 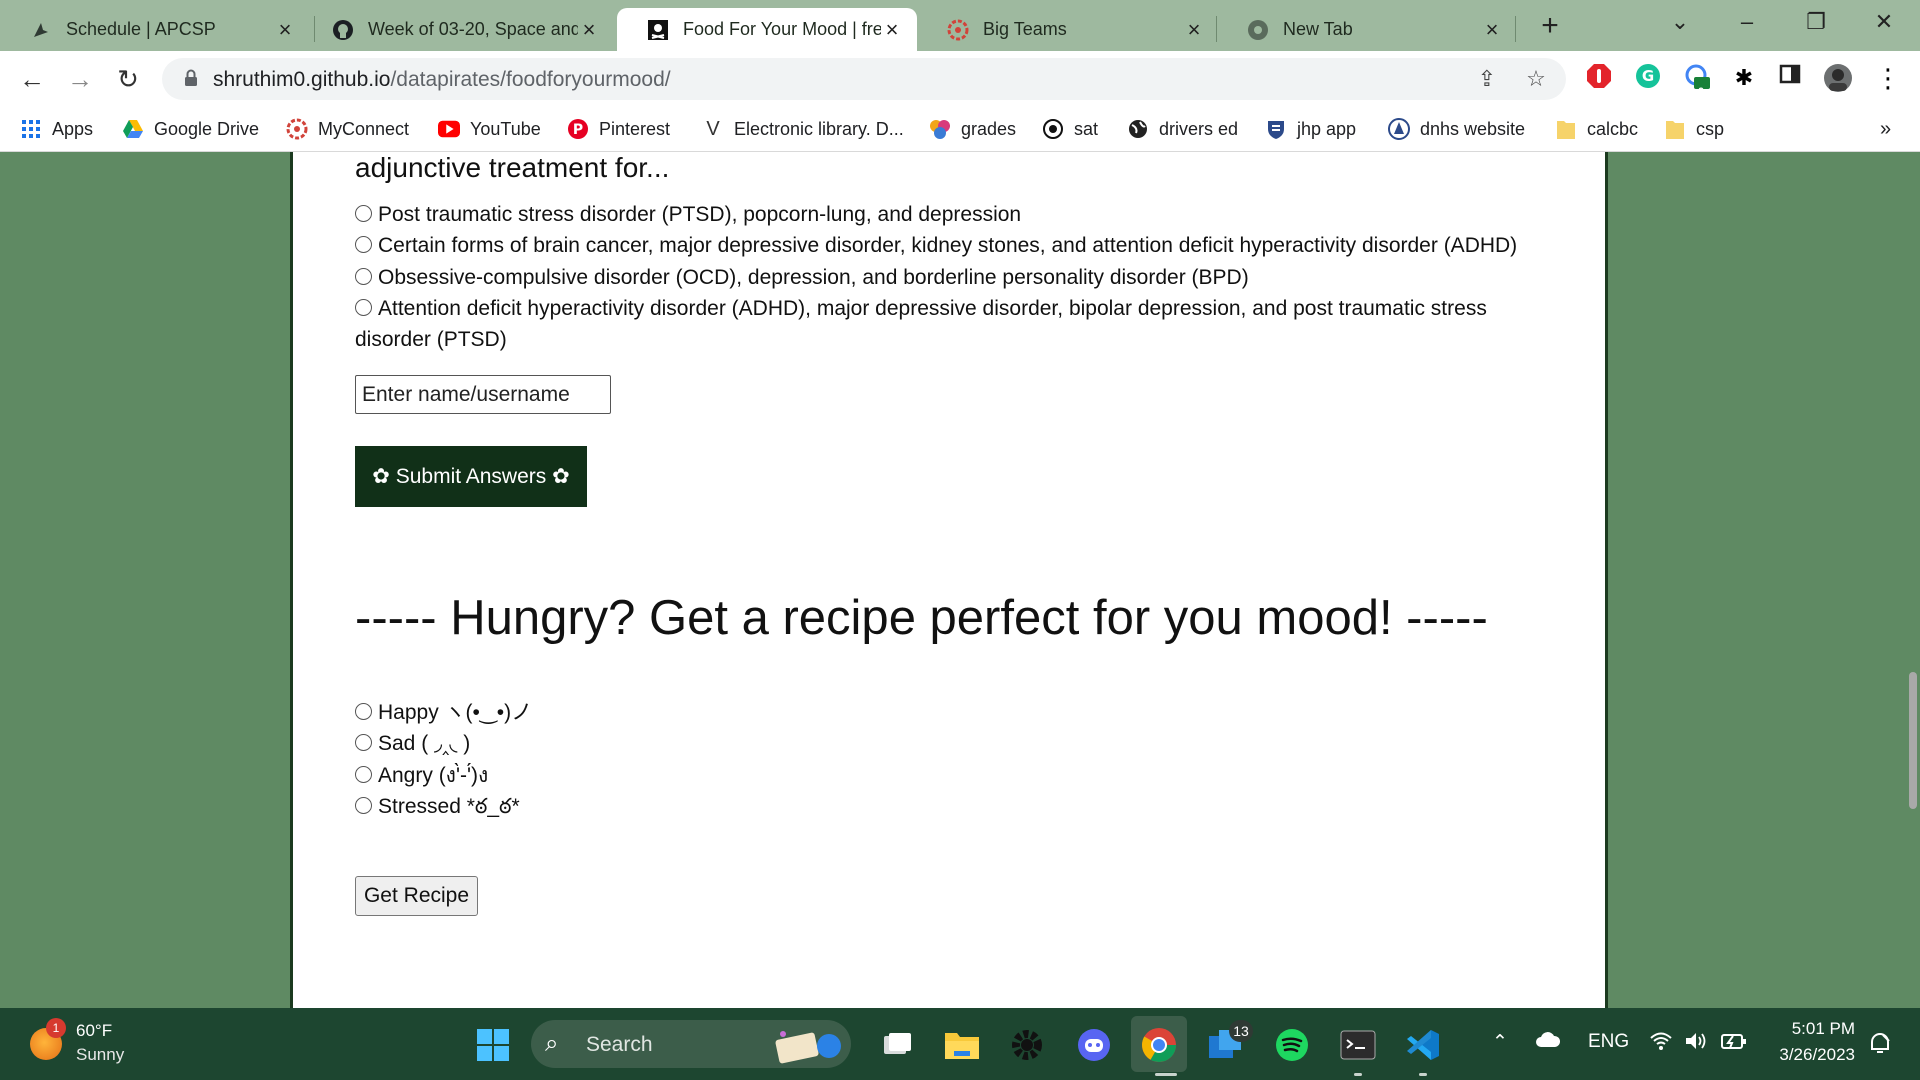 I want to click on reload-icon: ↻, so click(x=128, y=79).